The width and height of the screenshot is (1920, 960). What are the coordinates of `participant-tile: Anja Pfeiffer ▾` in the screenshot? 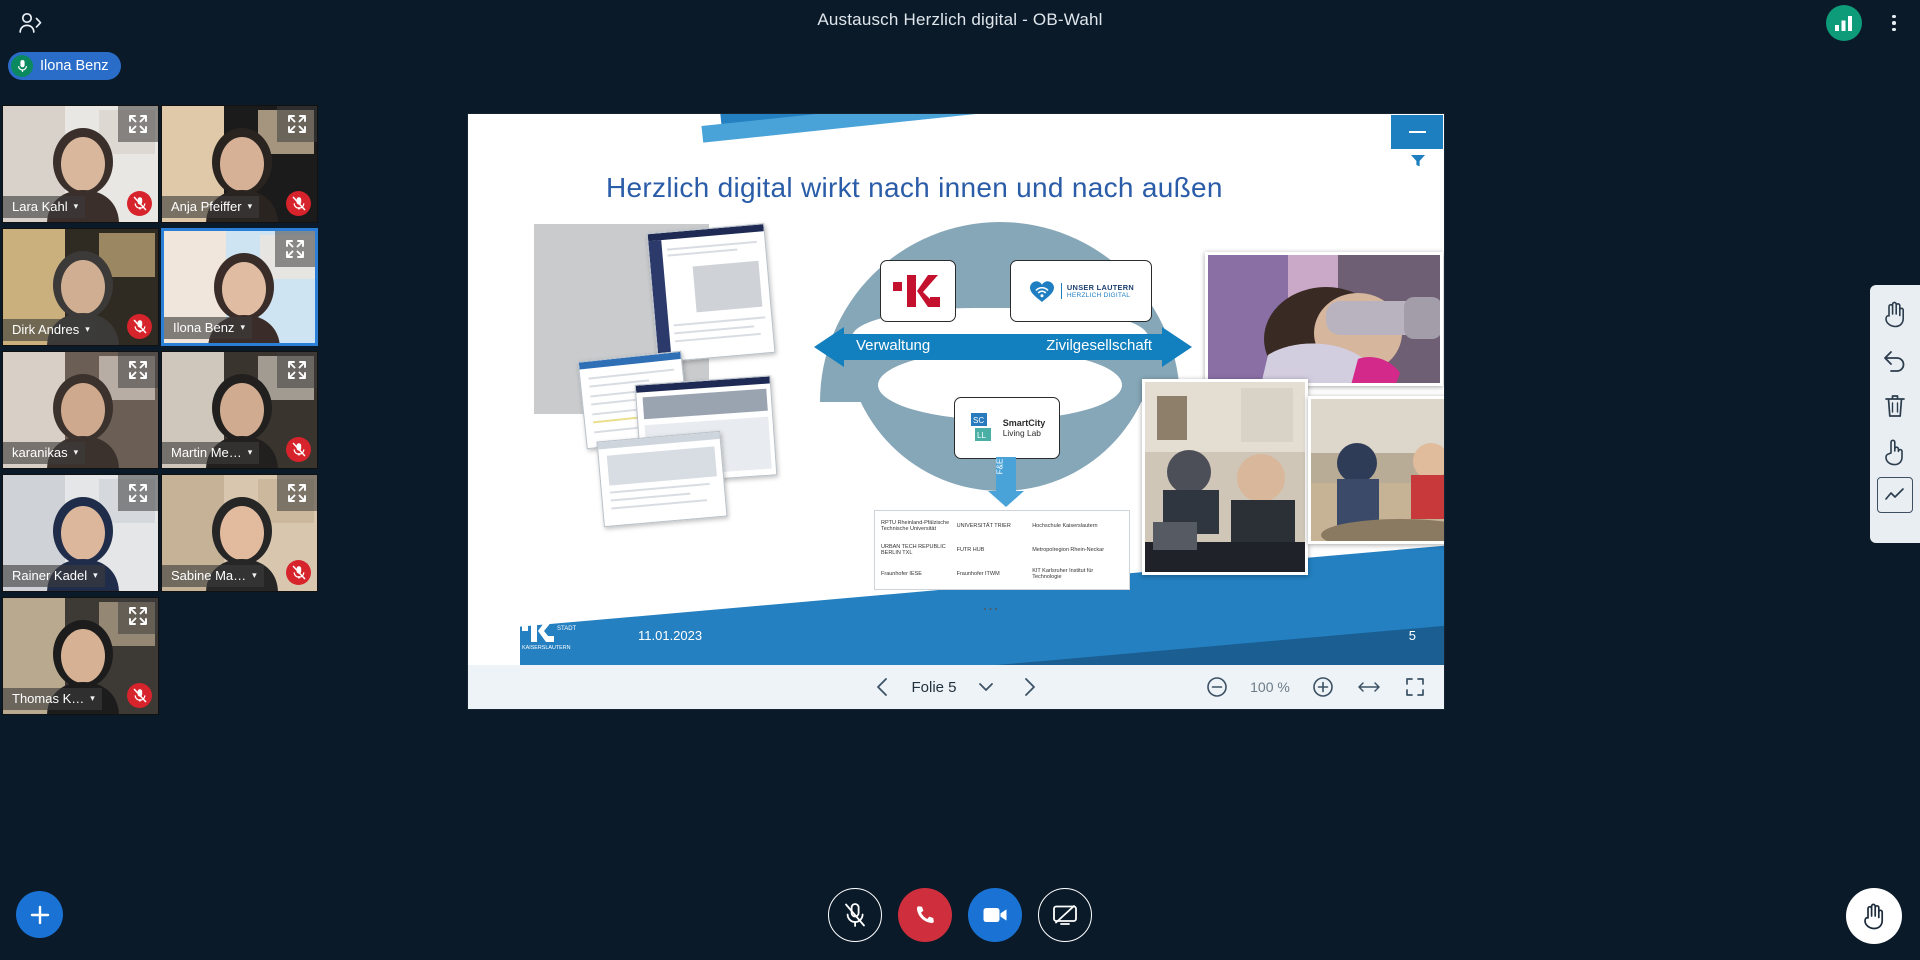 It's located at (239, 164).